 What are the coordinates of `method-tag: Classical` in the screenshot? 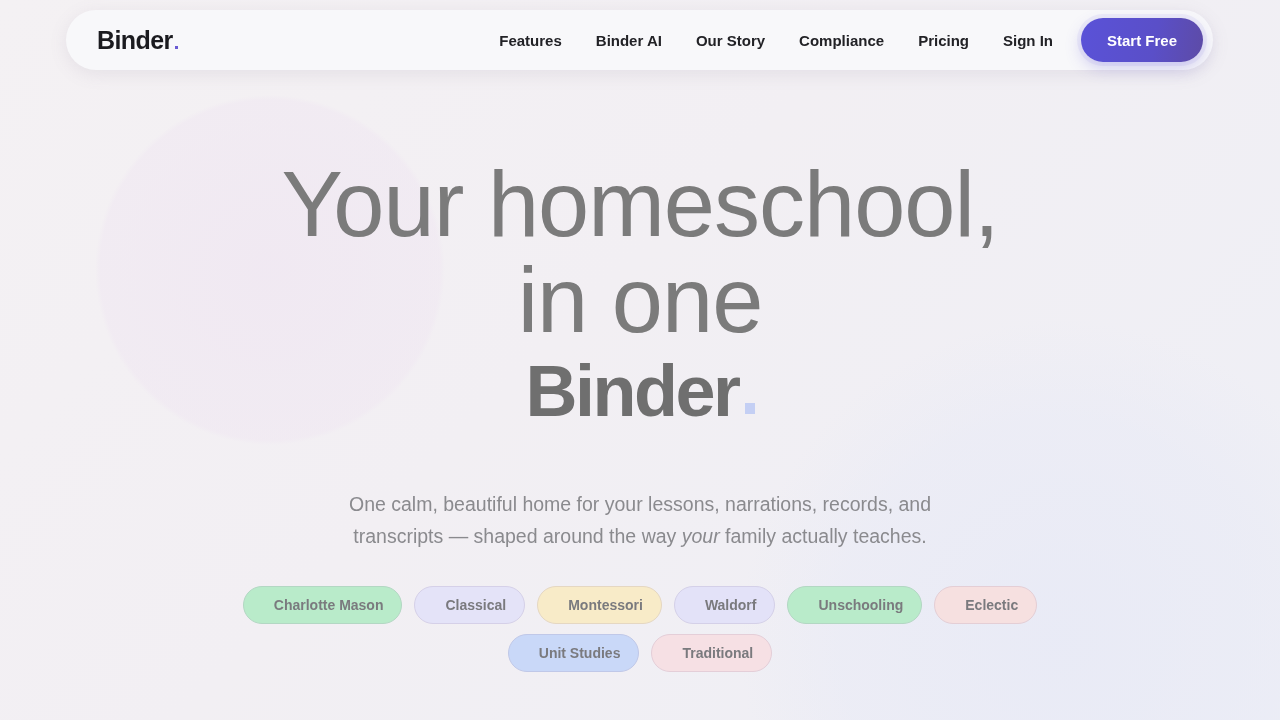 It's located at (470, 605).